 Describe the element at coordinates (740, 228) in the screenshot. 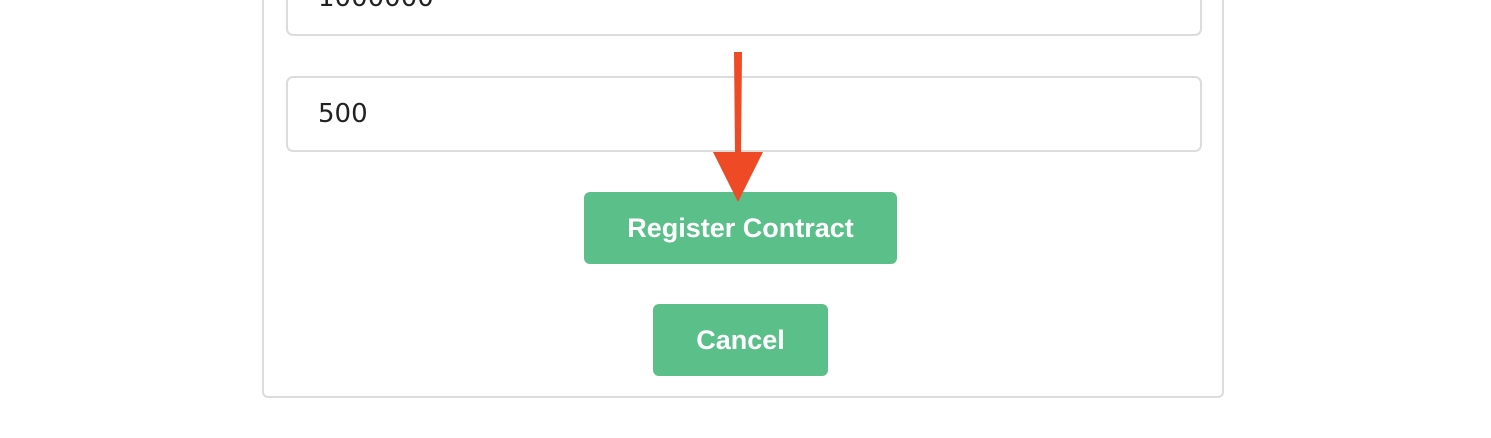

I see `register-contract-button: Register Contract` at that location.